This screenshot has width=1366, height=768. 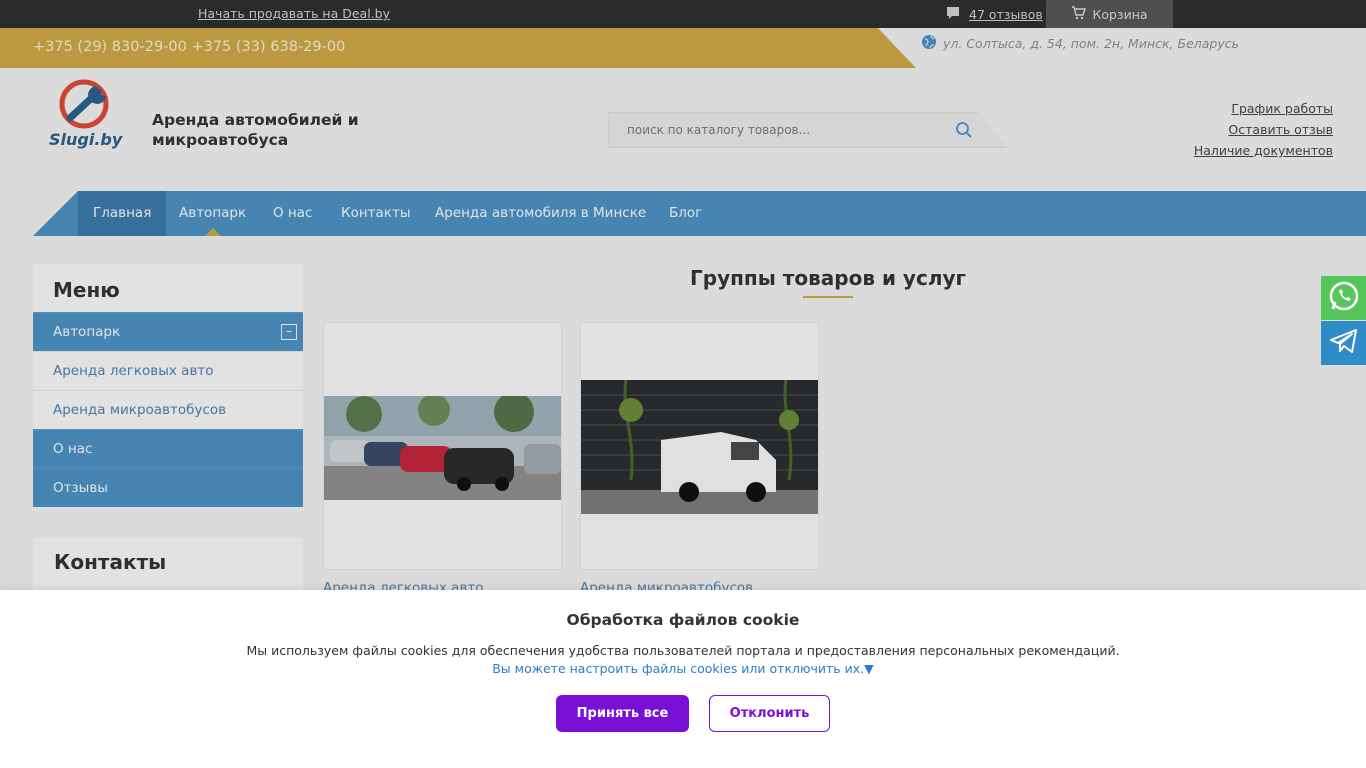 What do you see at coordinates (375, 213) in the screenshot?
I see `nav-item-contacts: Контакты` at bounding box center [375, 213].